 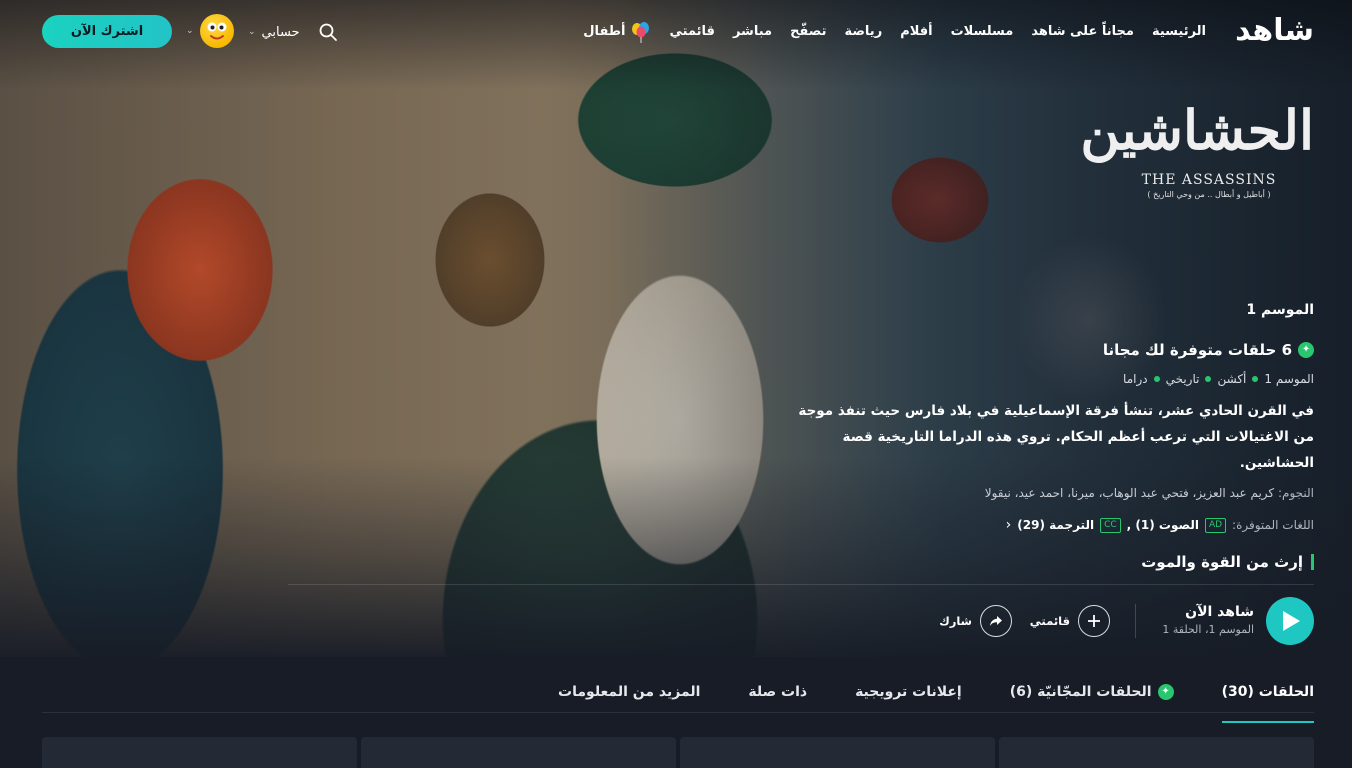 I want to click on audio-description-tag: AD, so click(x=1215, y=525).